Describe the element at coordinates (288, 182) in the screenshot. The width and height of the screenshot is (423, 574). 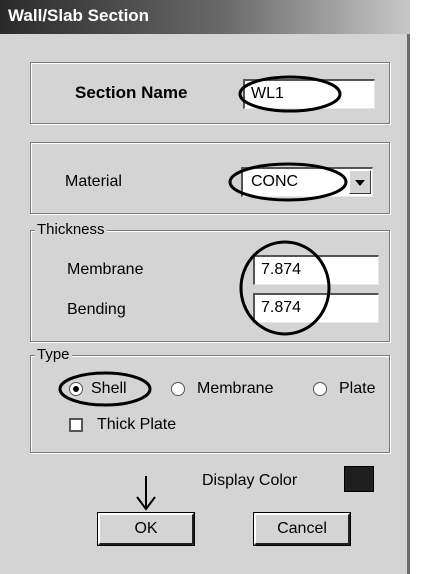
I see `material-highlight-ellipse` at that location.